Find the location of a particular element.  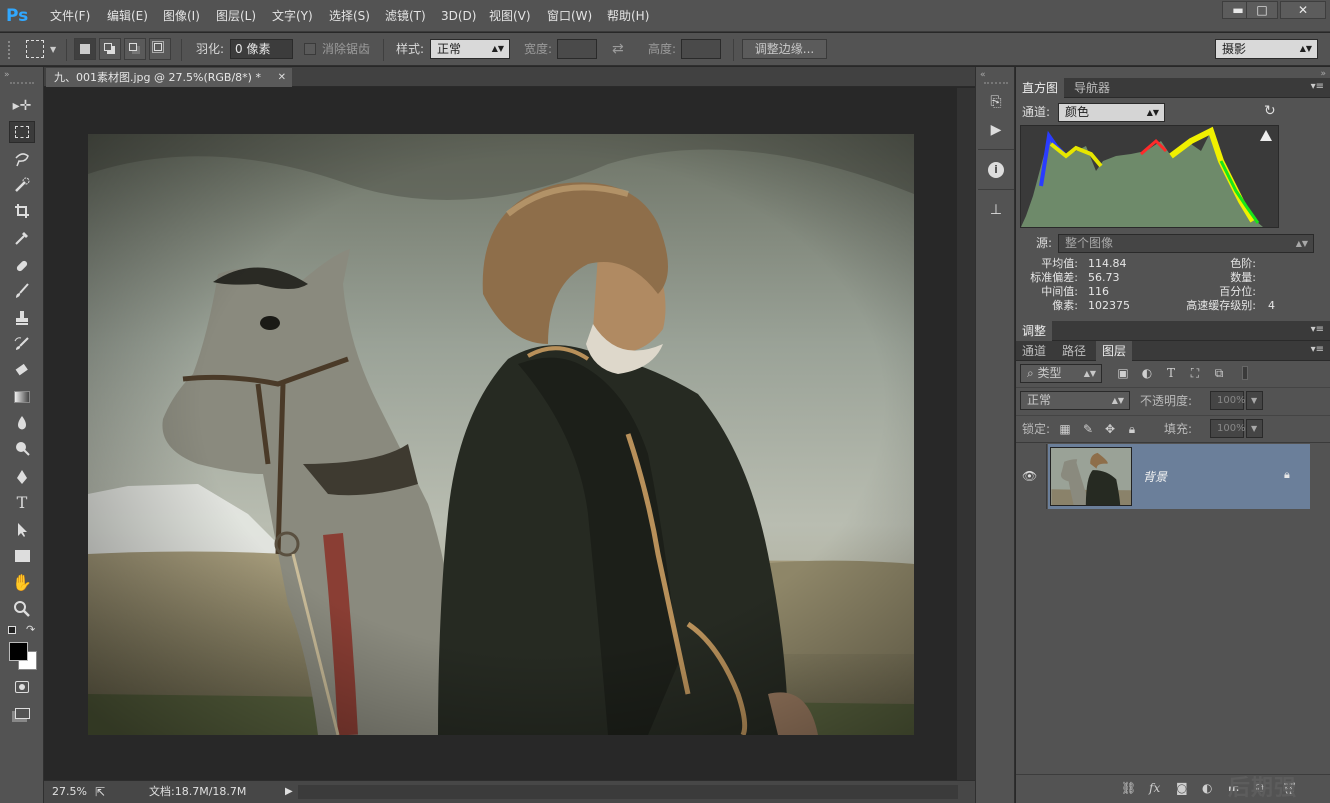

refresh-icon: ↻ is located at coordinates (1270, 111).